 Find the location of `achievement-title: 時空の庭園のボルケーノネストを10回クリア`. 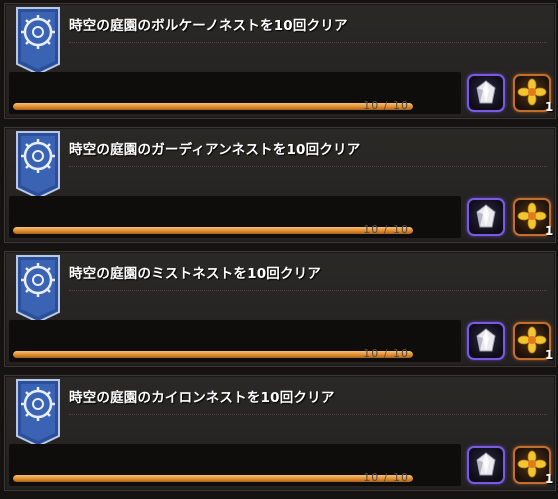

achievement-title: 時空の庭園のボルケーノネストを10回クリア is located at coordinates (208, 26).